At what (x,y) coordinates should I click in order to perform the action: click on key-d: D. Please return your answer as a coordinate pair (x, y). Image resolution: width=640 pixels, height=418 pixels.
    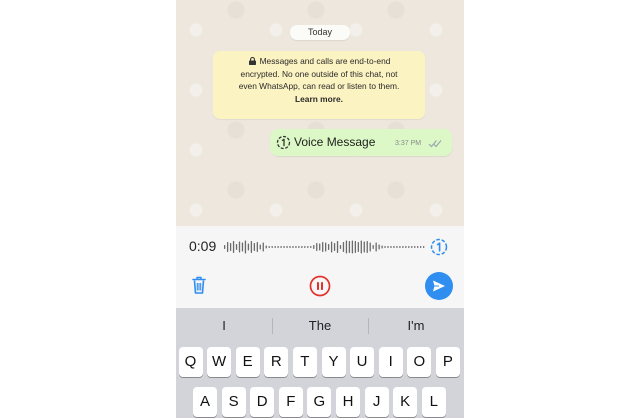
    Looking at the image, I should click on (262, 402).